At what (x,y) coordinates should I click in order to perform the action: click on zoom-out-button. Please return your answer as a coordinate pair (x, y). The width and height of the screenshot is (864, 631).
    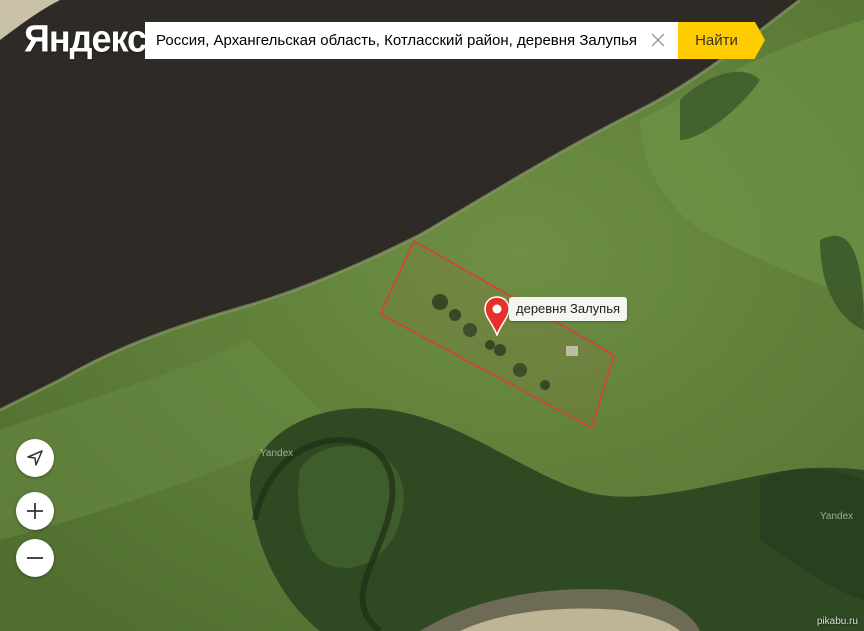
    Looking at the image, I should click on (35, 558).